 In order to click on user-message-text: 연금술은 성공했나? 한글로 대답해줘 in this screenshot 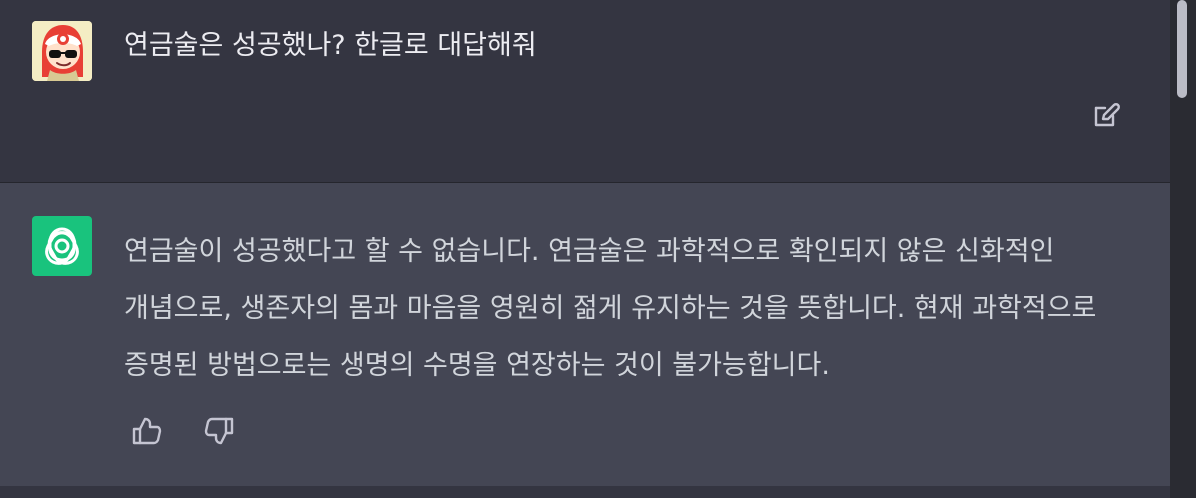, I will do `click(330, 45)`.